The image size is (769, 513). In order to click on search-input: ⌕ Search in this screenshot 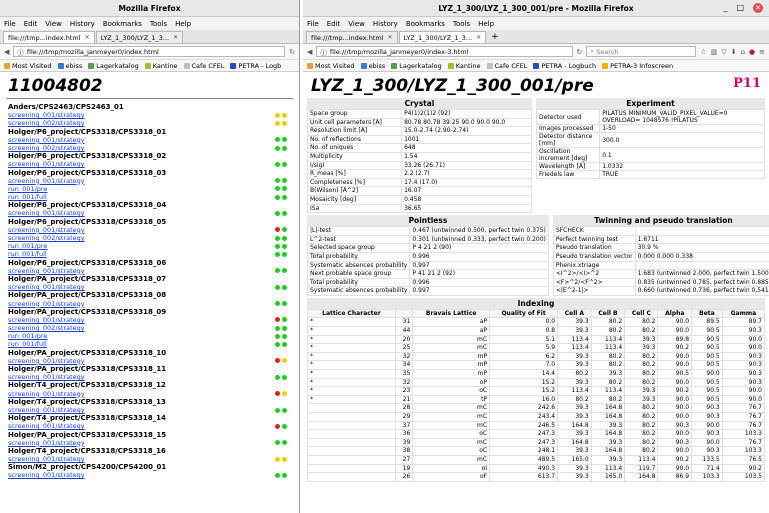, I will do `click(641, 51)`.